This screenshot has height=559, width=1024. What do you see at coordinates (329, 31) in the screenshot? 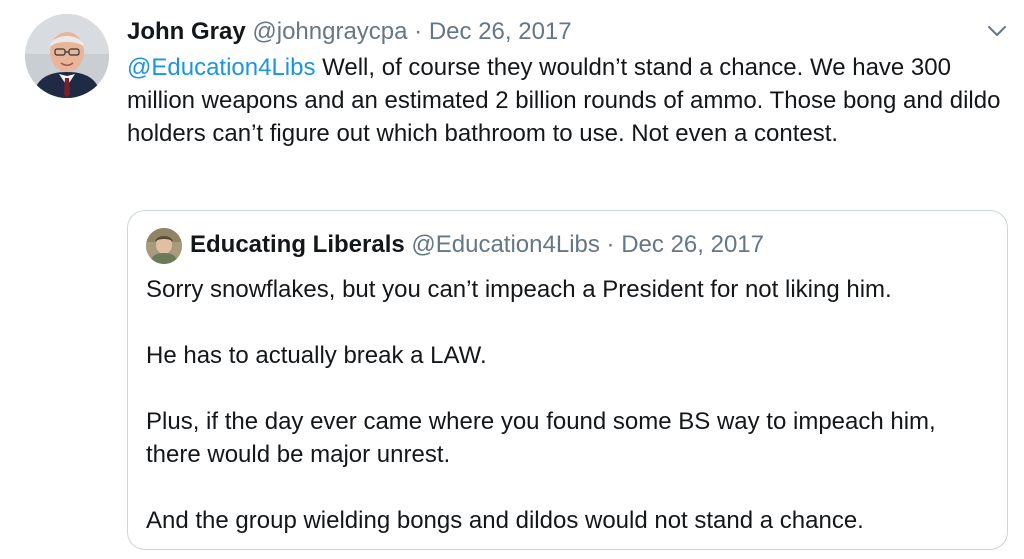
I see `author-handle: @johngraycpa` at bounding box center [329, 31].